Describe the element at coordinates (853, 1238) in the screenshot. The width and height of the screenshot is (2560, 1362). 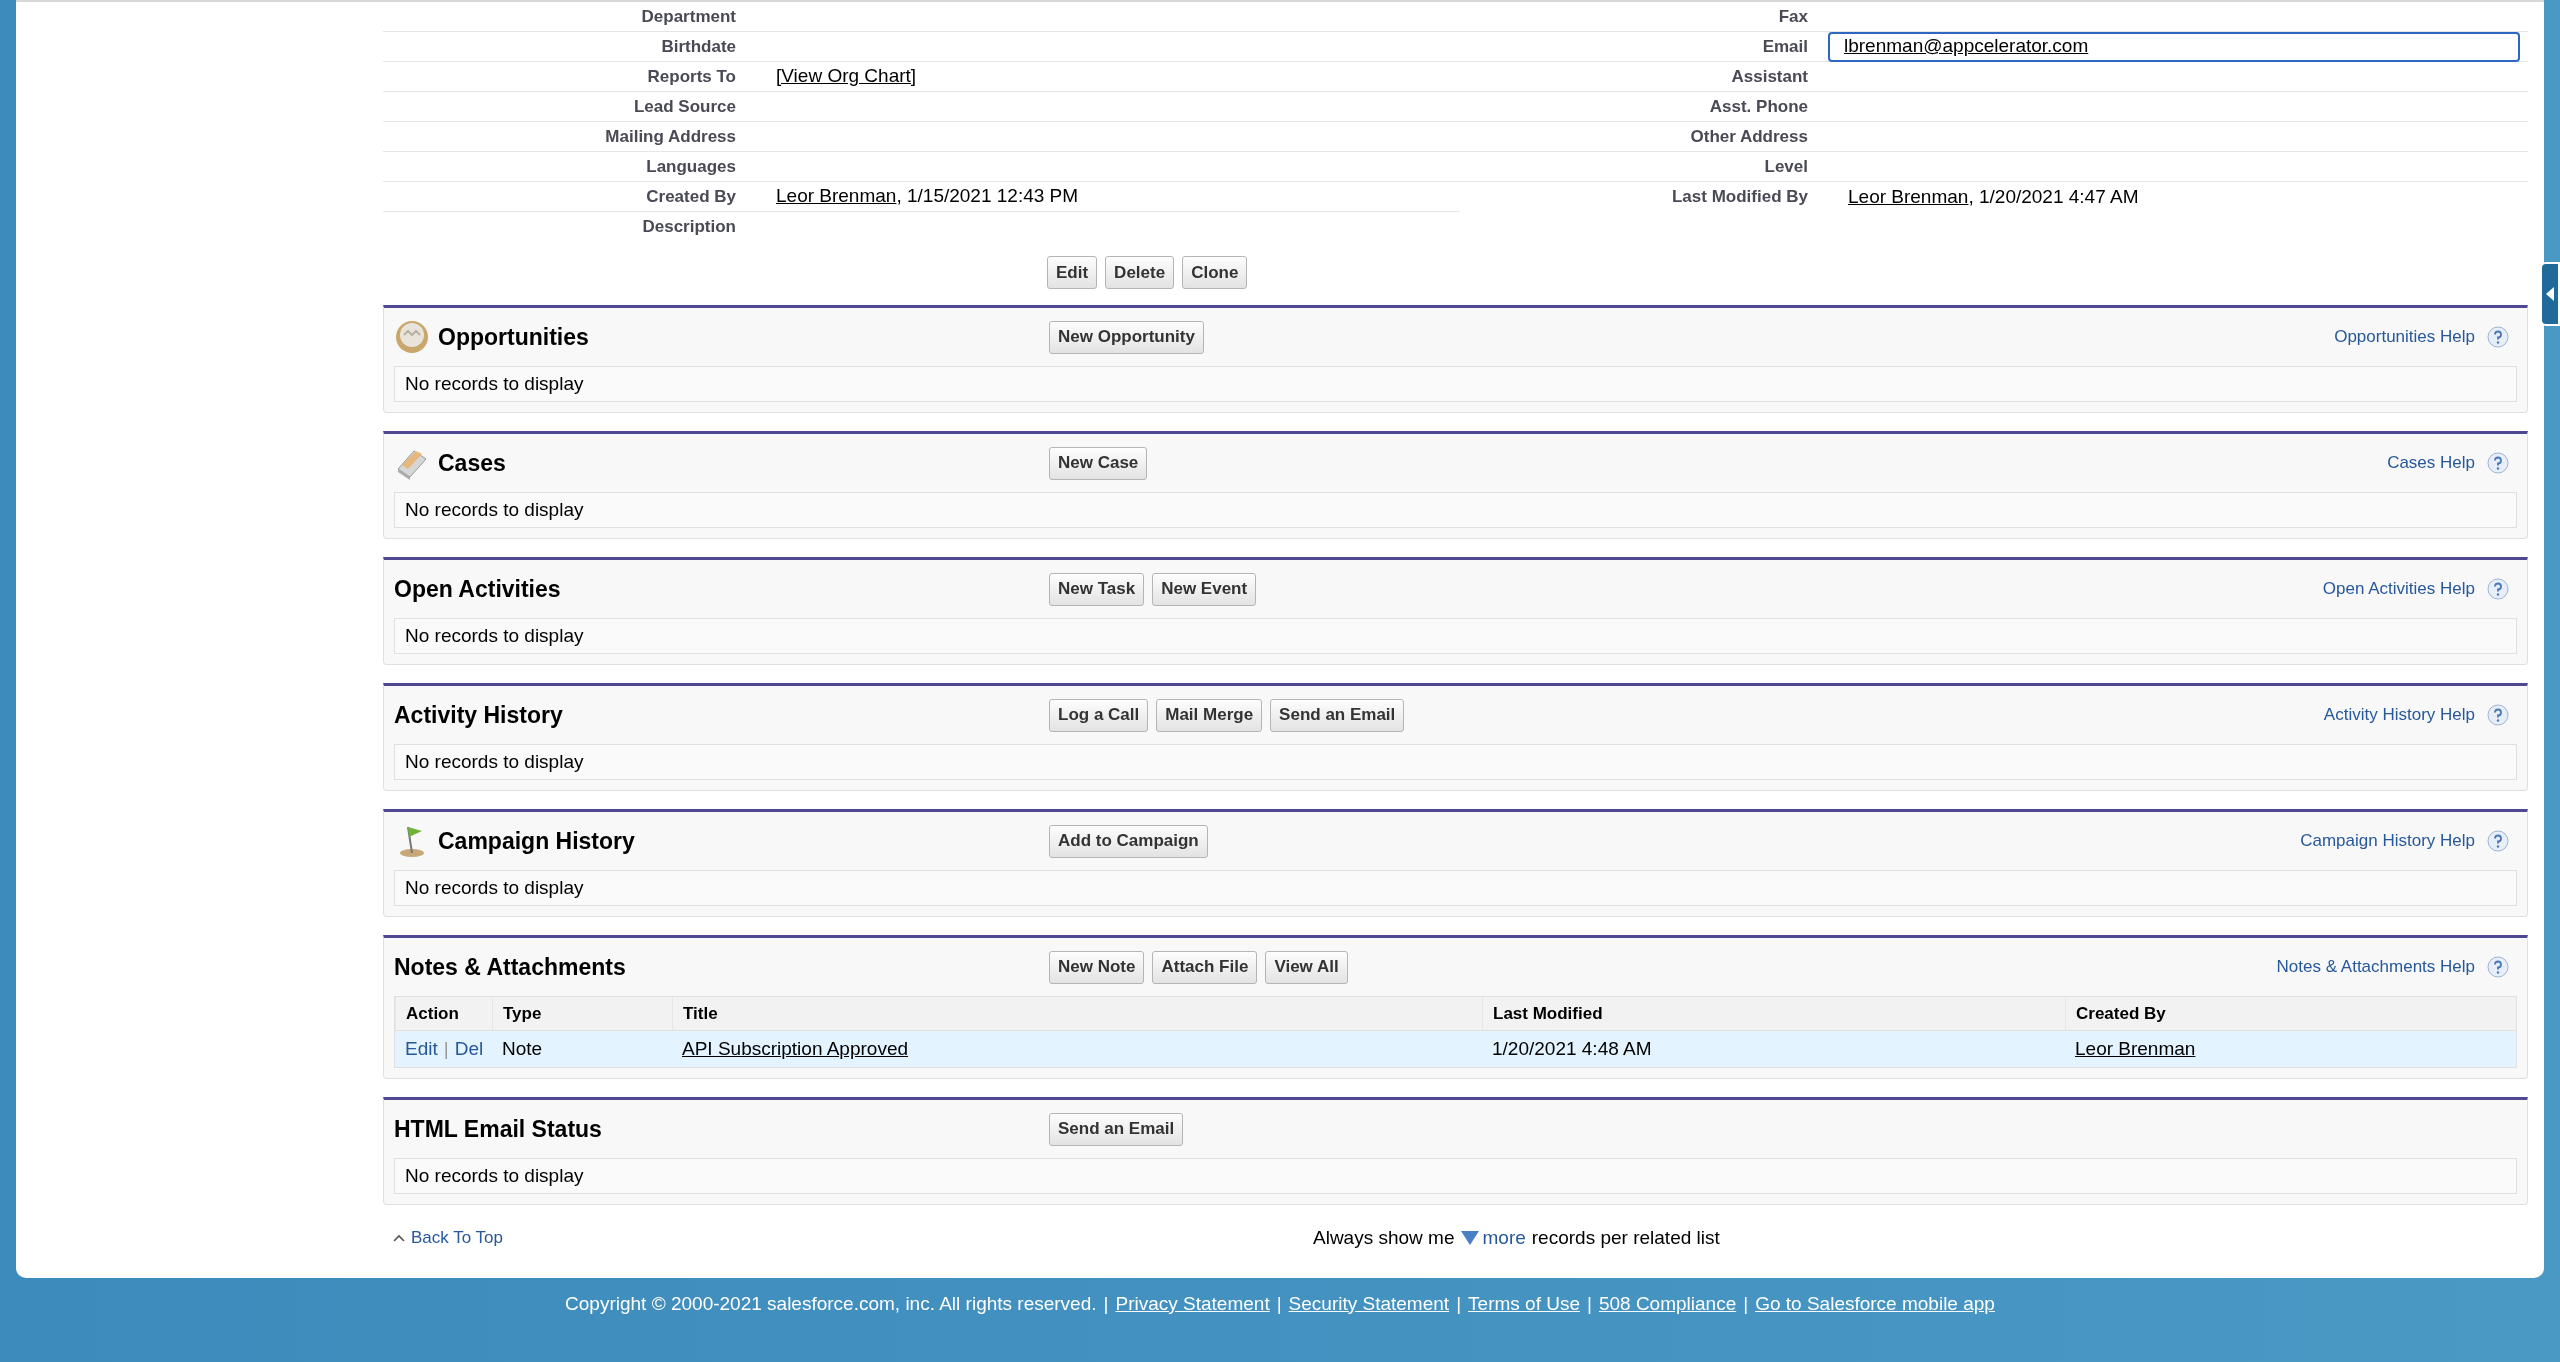
I see `back-to-top-link: Back To Top` at that location.